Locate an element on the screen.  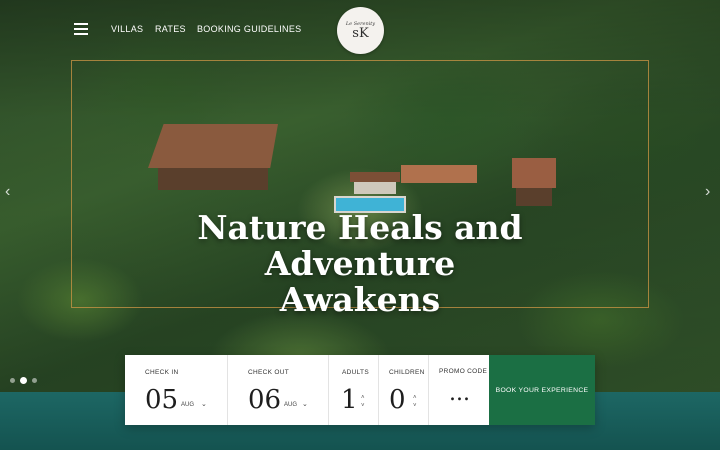
check-out-month: AUG is located at coordinates (291, 405).